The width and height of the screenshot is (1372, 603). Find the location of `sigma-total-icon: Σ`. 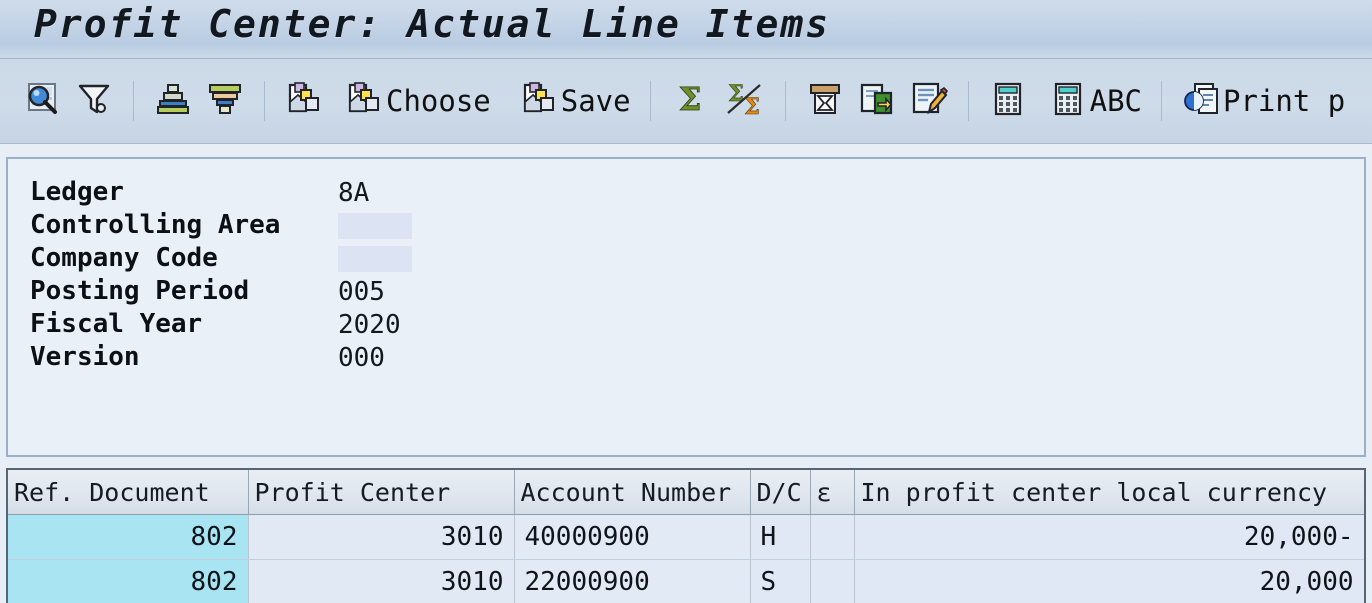

sigma-total-icon: Σ is located at coordinates (690, 101).